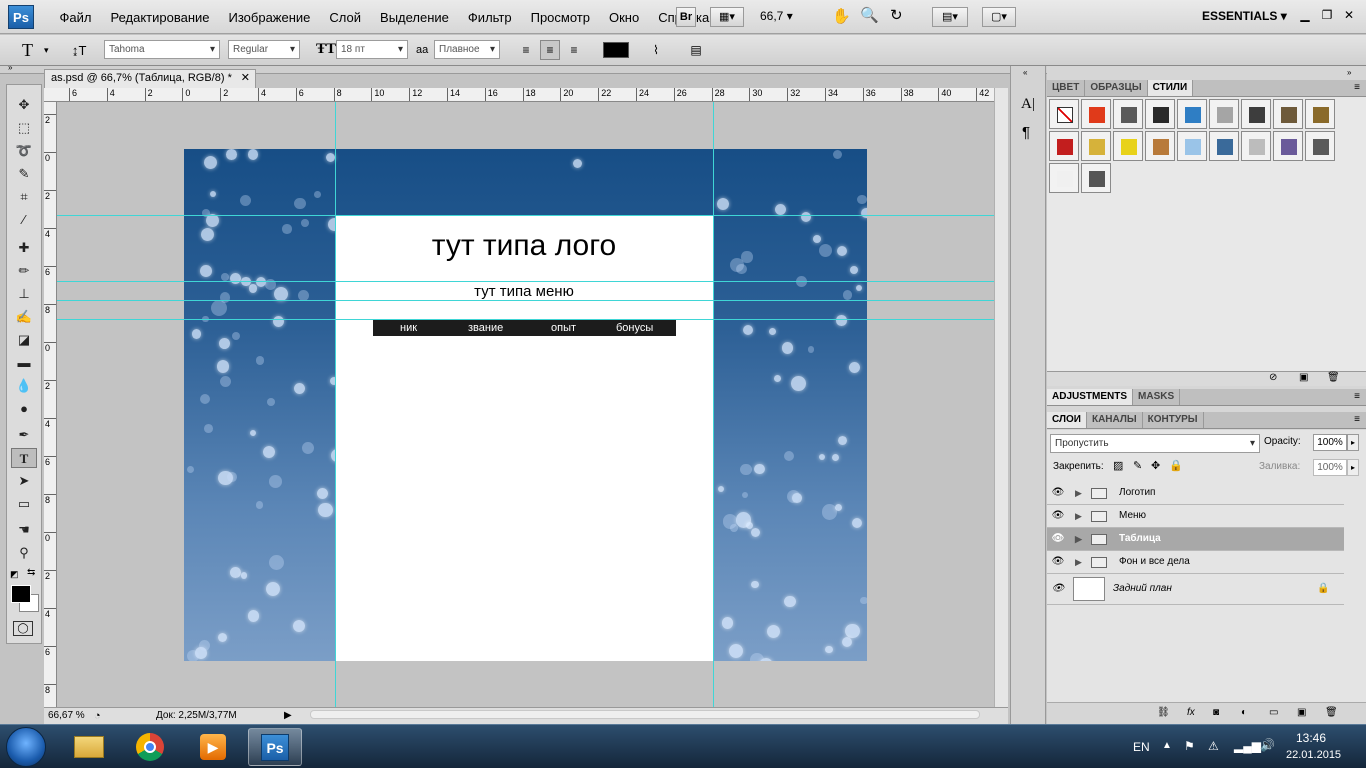 The height and width of the screenshot is (768, 1366). What do you see at coordinates (372, 49) in the screenshot?
I see `font-size-select: 18 пт` at bounding box center [372, 49].